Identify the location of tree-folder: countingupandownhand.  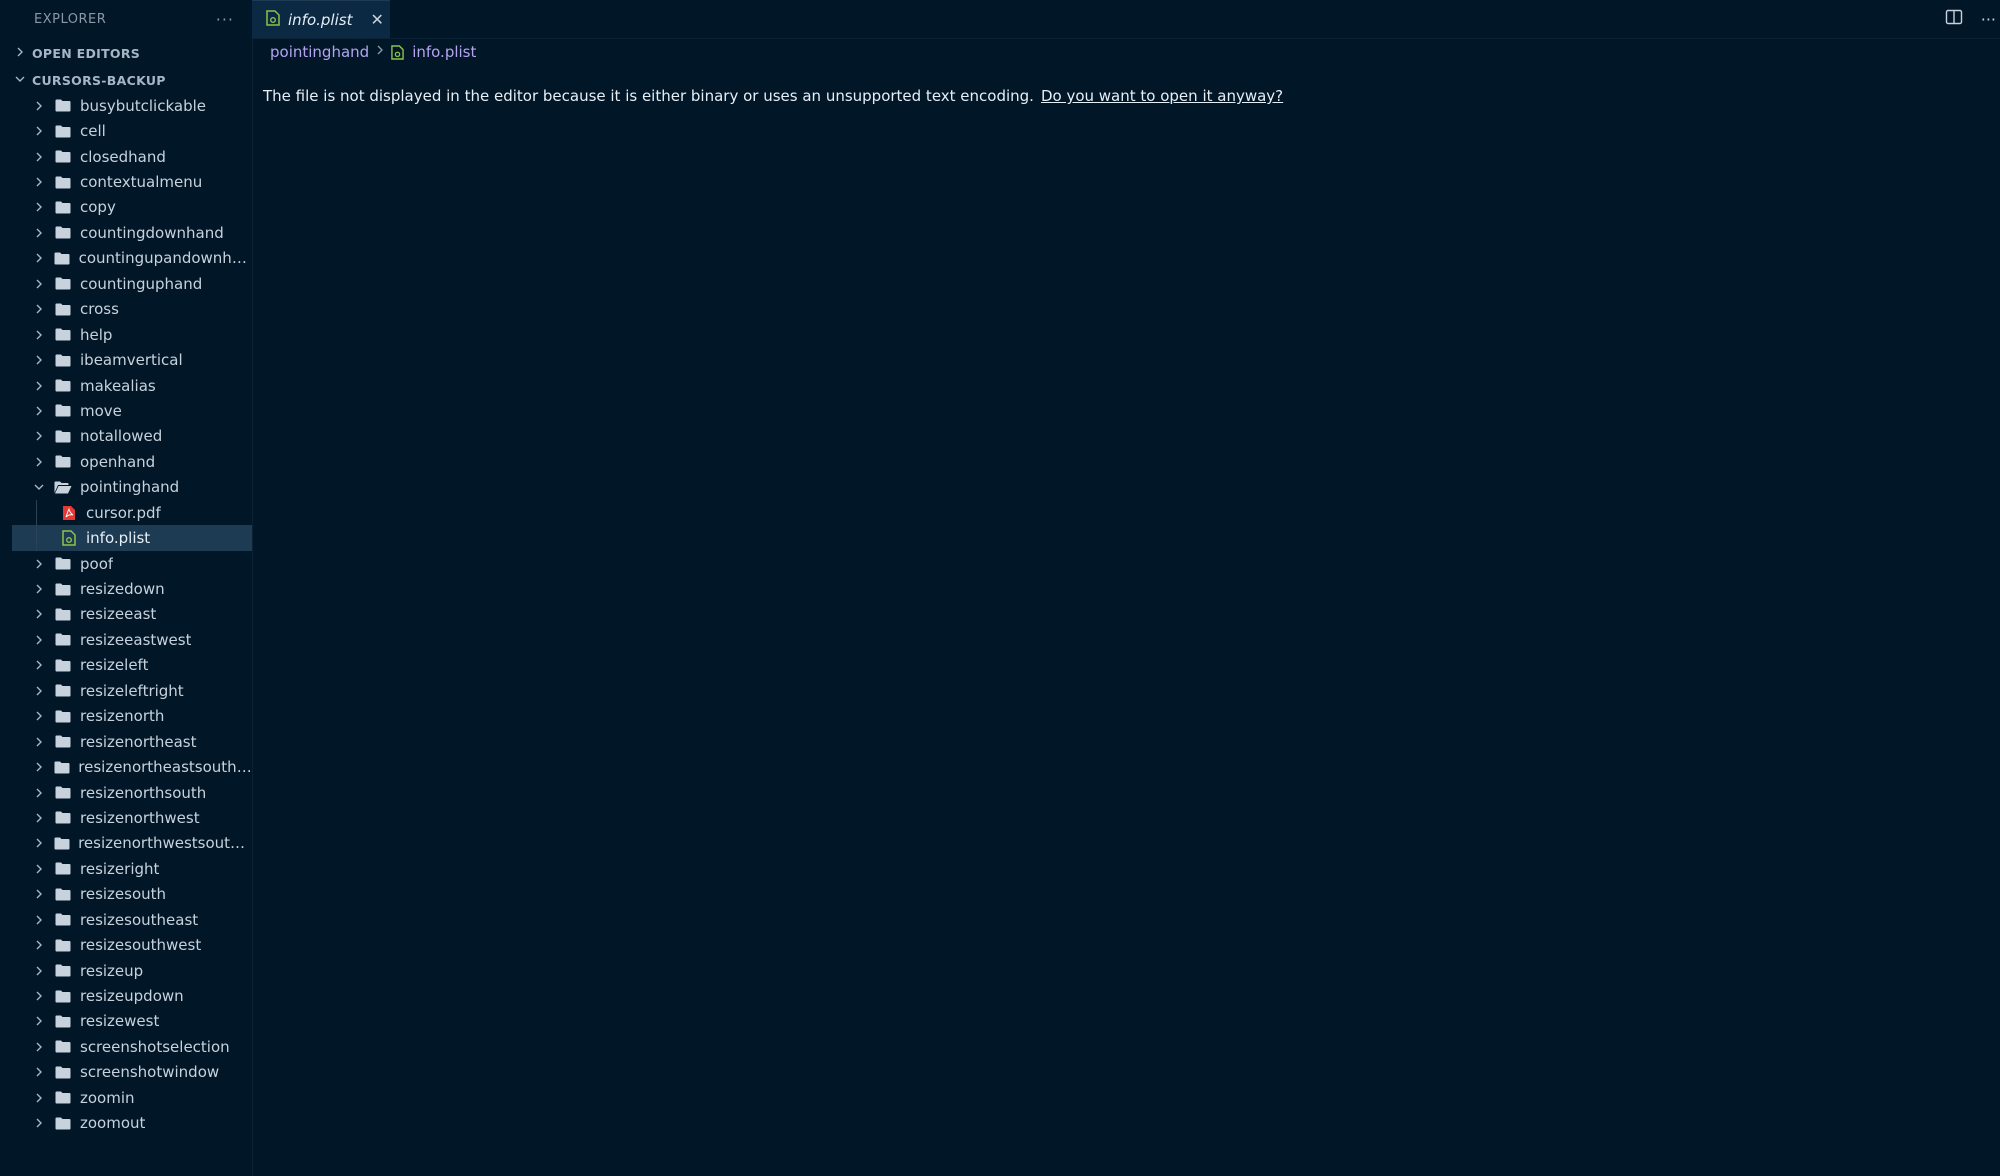
(126, 258).